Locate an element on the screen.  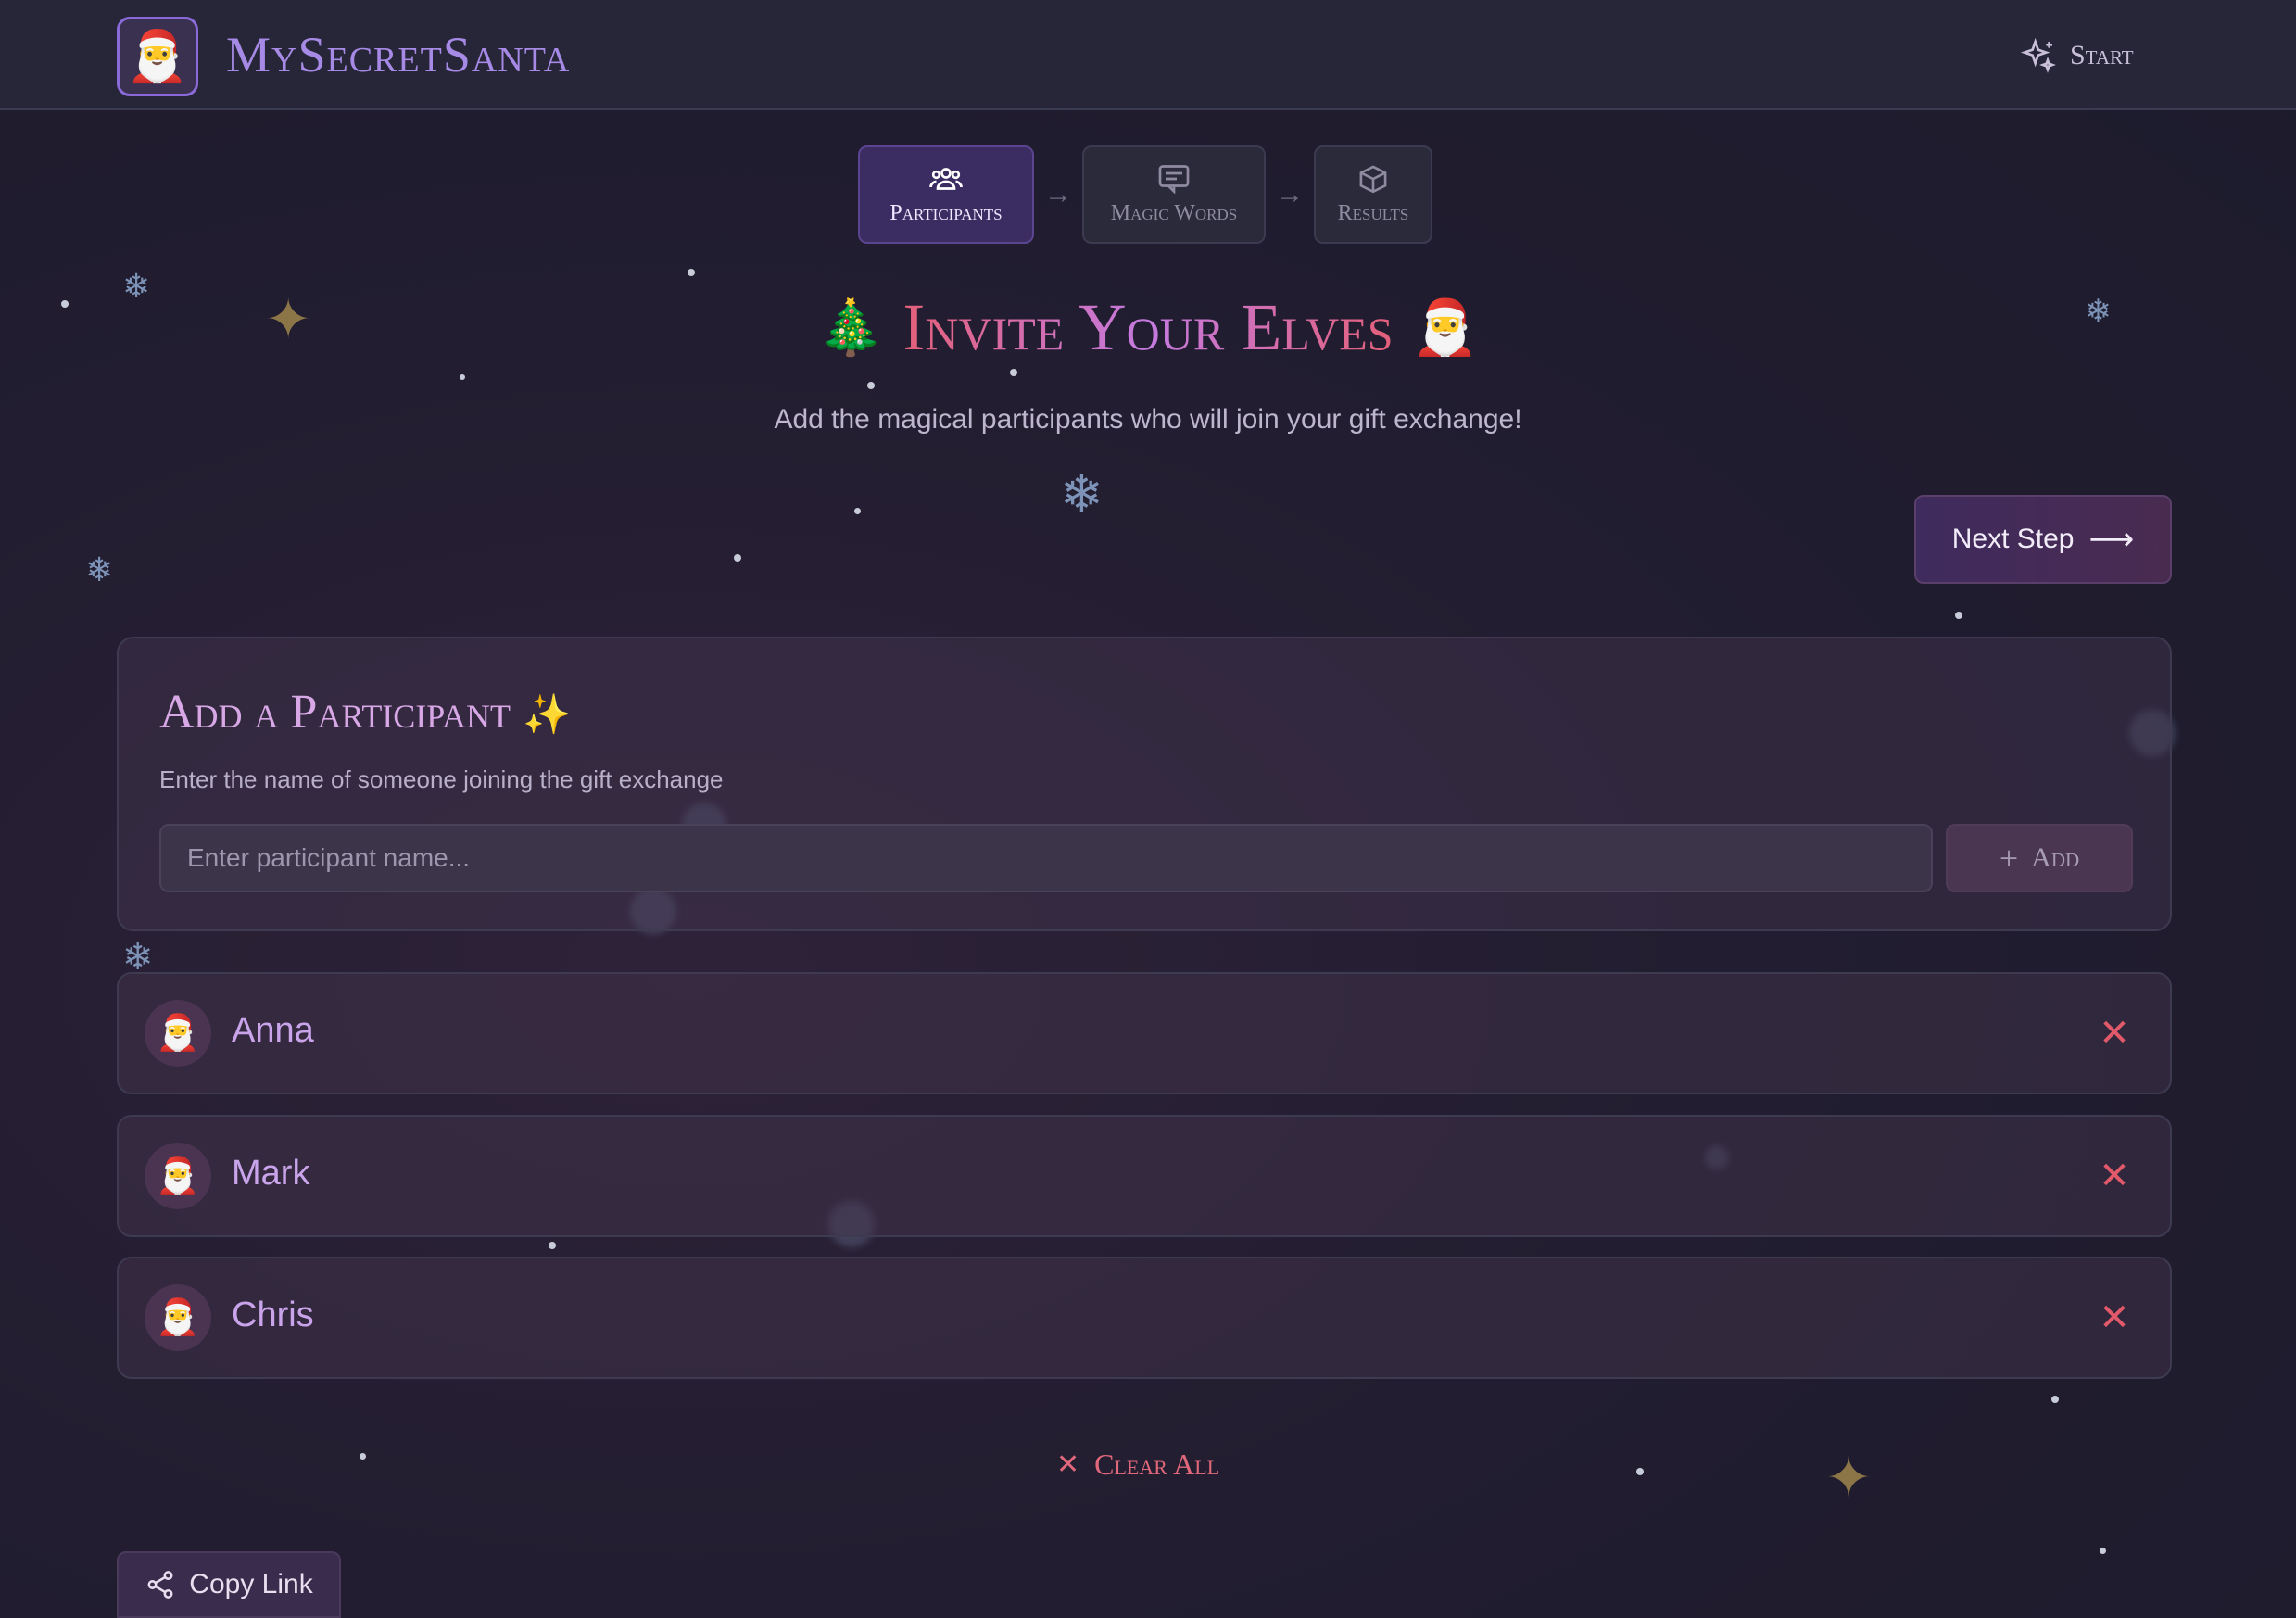
step-label: Participants is located at coordinates (946, 213).